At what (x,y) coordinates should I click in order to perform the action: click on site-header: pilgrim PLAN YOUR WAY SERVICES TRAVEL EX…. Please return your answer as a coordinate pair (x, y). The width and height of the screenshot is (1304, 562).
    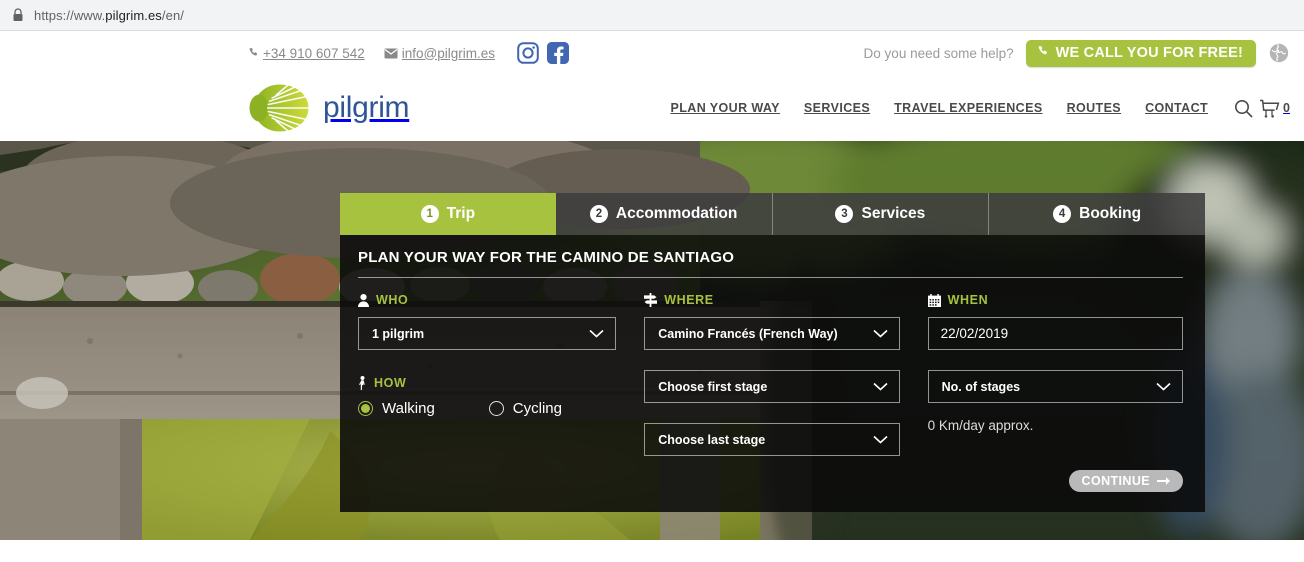
    Looking at the image, I should click on (652, 108).